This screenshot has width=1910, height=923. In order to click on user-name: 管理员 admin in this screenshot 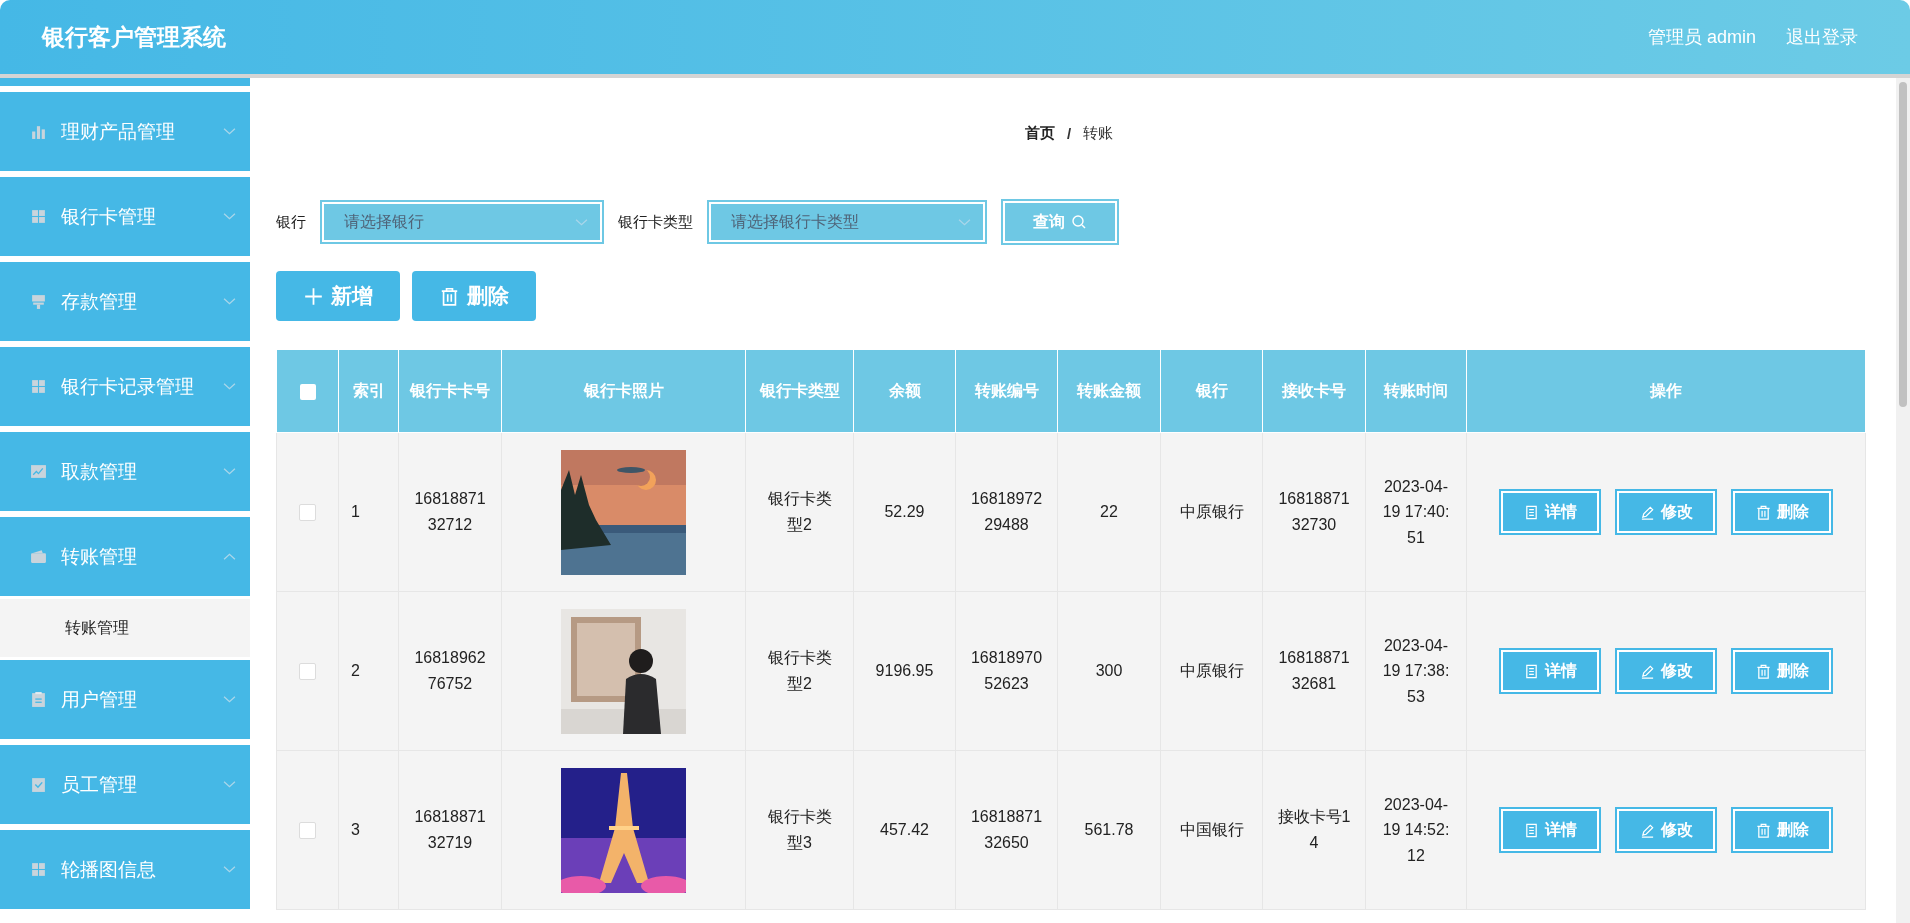, I will do `click(1701, 37)`.